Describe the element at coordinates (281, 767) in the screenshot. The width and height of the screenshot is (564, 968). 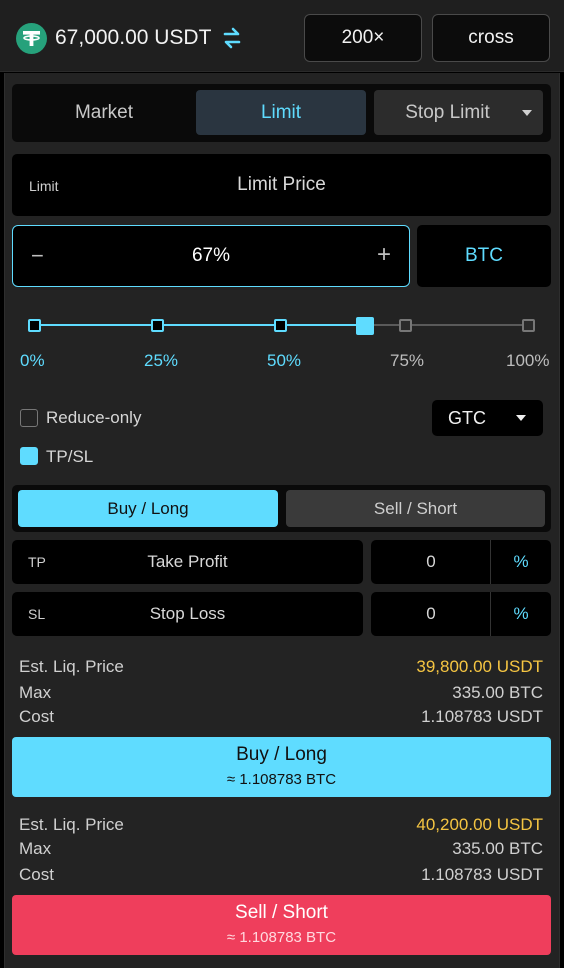
I see `buy-long-button: Buy / Long ≈ 1.108783 BTC` at that location.